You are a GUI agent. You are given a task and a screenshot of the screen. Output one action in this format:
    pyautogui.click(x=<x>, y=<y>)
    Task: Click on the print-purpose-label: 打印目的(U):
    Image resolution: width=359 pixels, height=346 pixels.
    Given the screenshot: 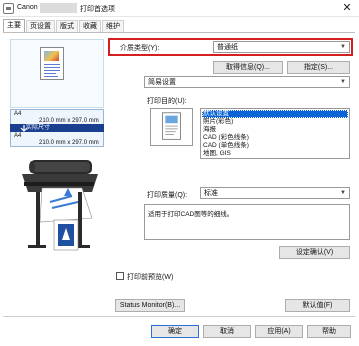 What is the action you would take?
    pyautogui.click(x=167, y=101)
    